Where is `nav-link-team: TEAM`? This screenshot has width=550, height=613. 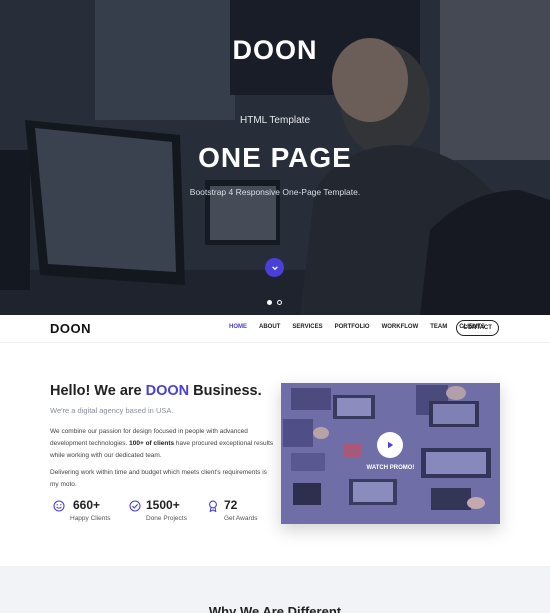
nav-link-team: TEAM is located at coordinates (438, 327).